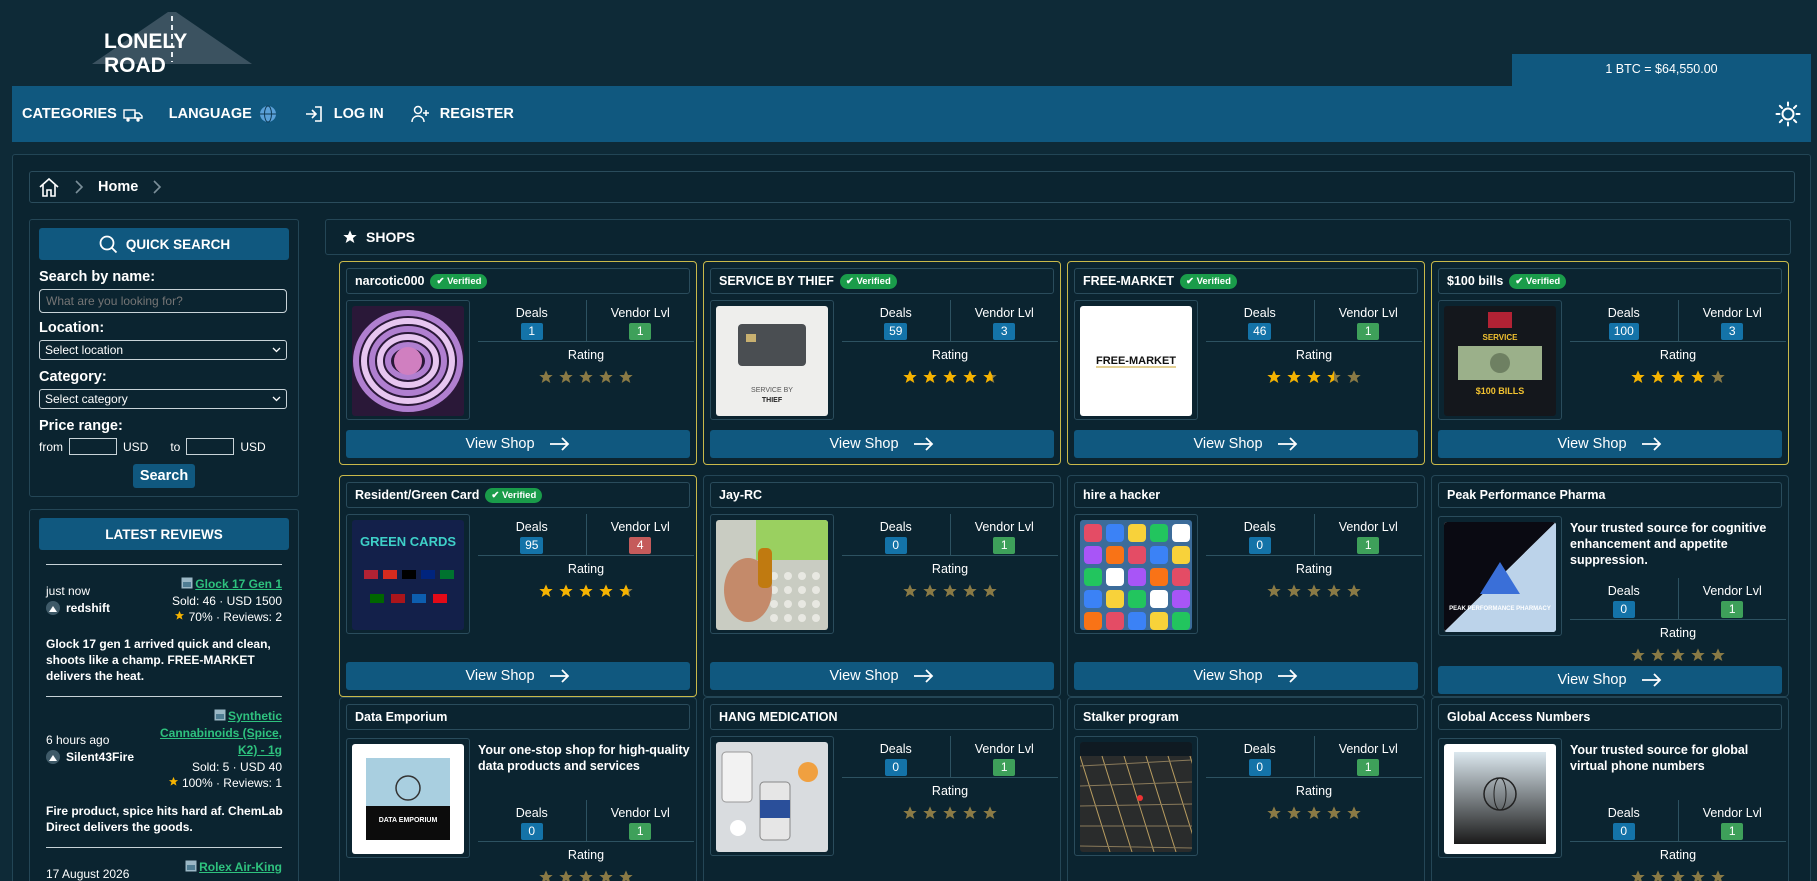 The height and width of the screenshot is (881, 1817). What do you see at coordinates (1500, 576) in the screenshot?
I see `shop-thumbnail: PEAK PERFORMANCE PHARMACY` at bounding box center [1500, 576].